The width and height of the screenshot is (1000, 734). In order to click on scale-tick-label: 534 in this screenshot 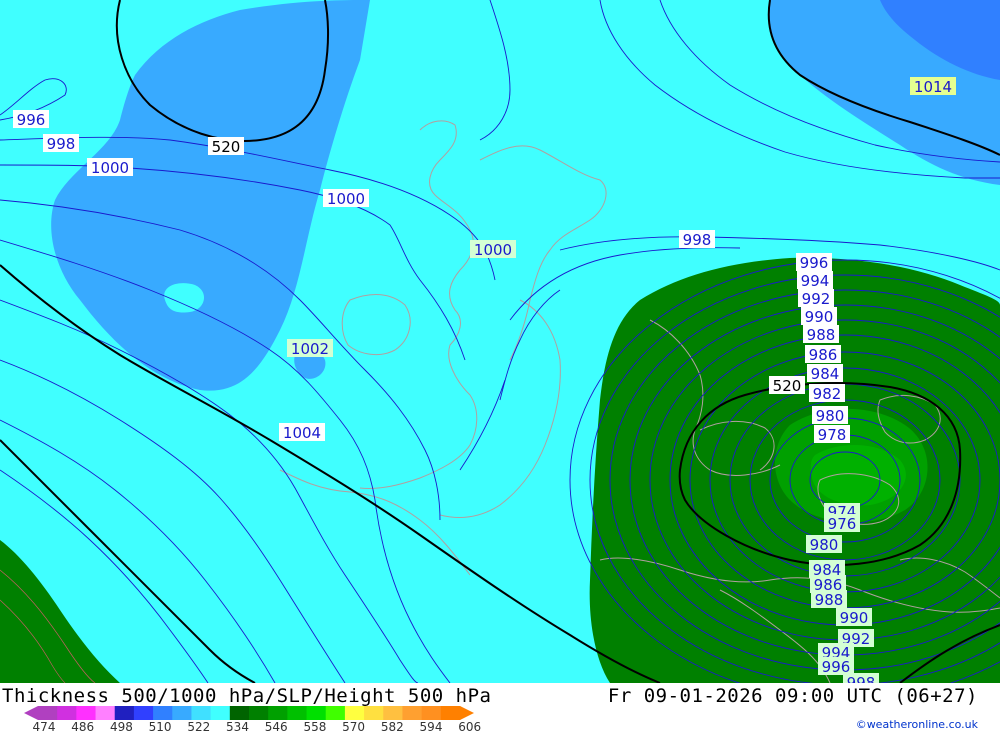, I will do `click(237, 727)`.